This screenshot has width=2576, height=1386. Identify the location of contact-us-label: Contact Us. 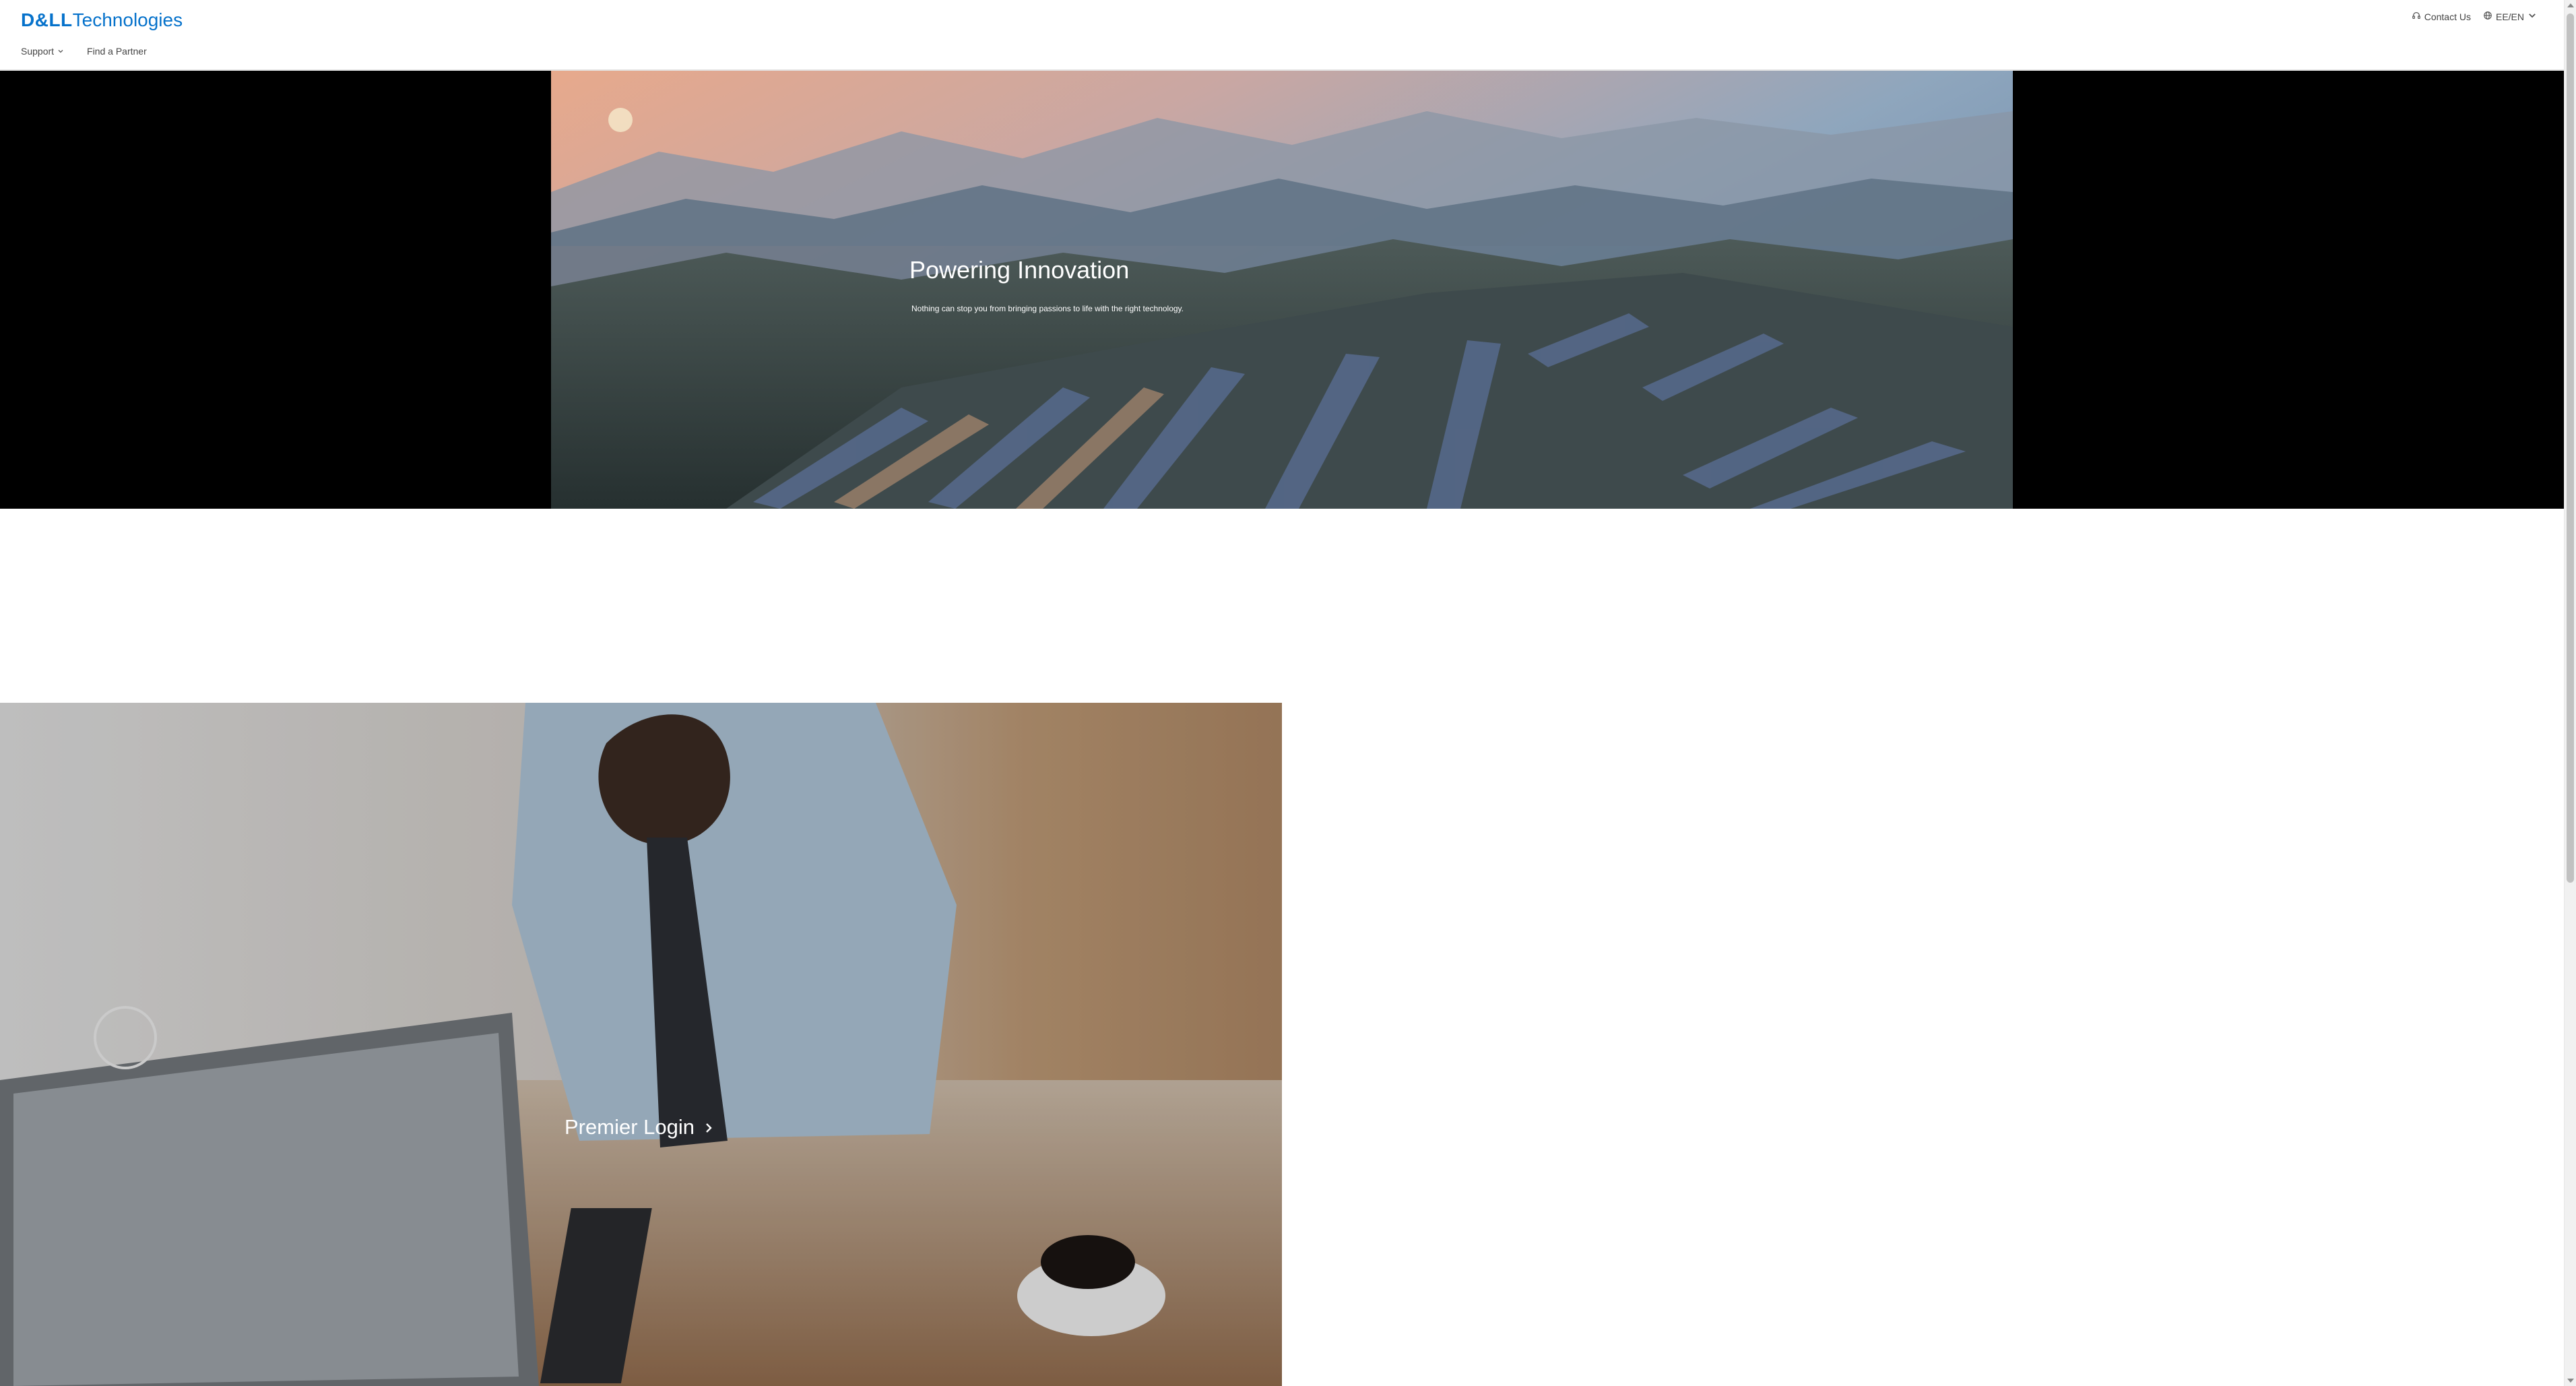
(2447, 17).